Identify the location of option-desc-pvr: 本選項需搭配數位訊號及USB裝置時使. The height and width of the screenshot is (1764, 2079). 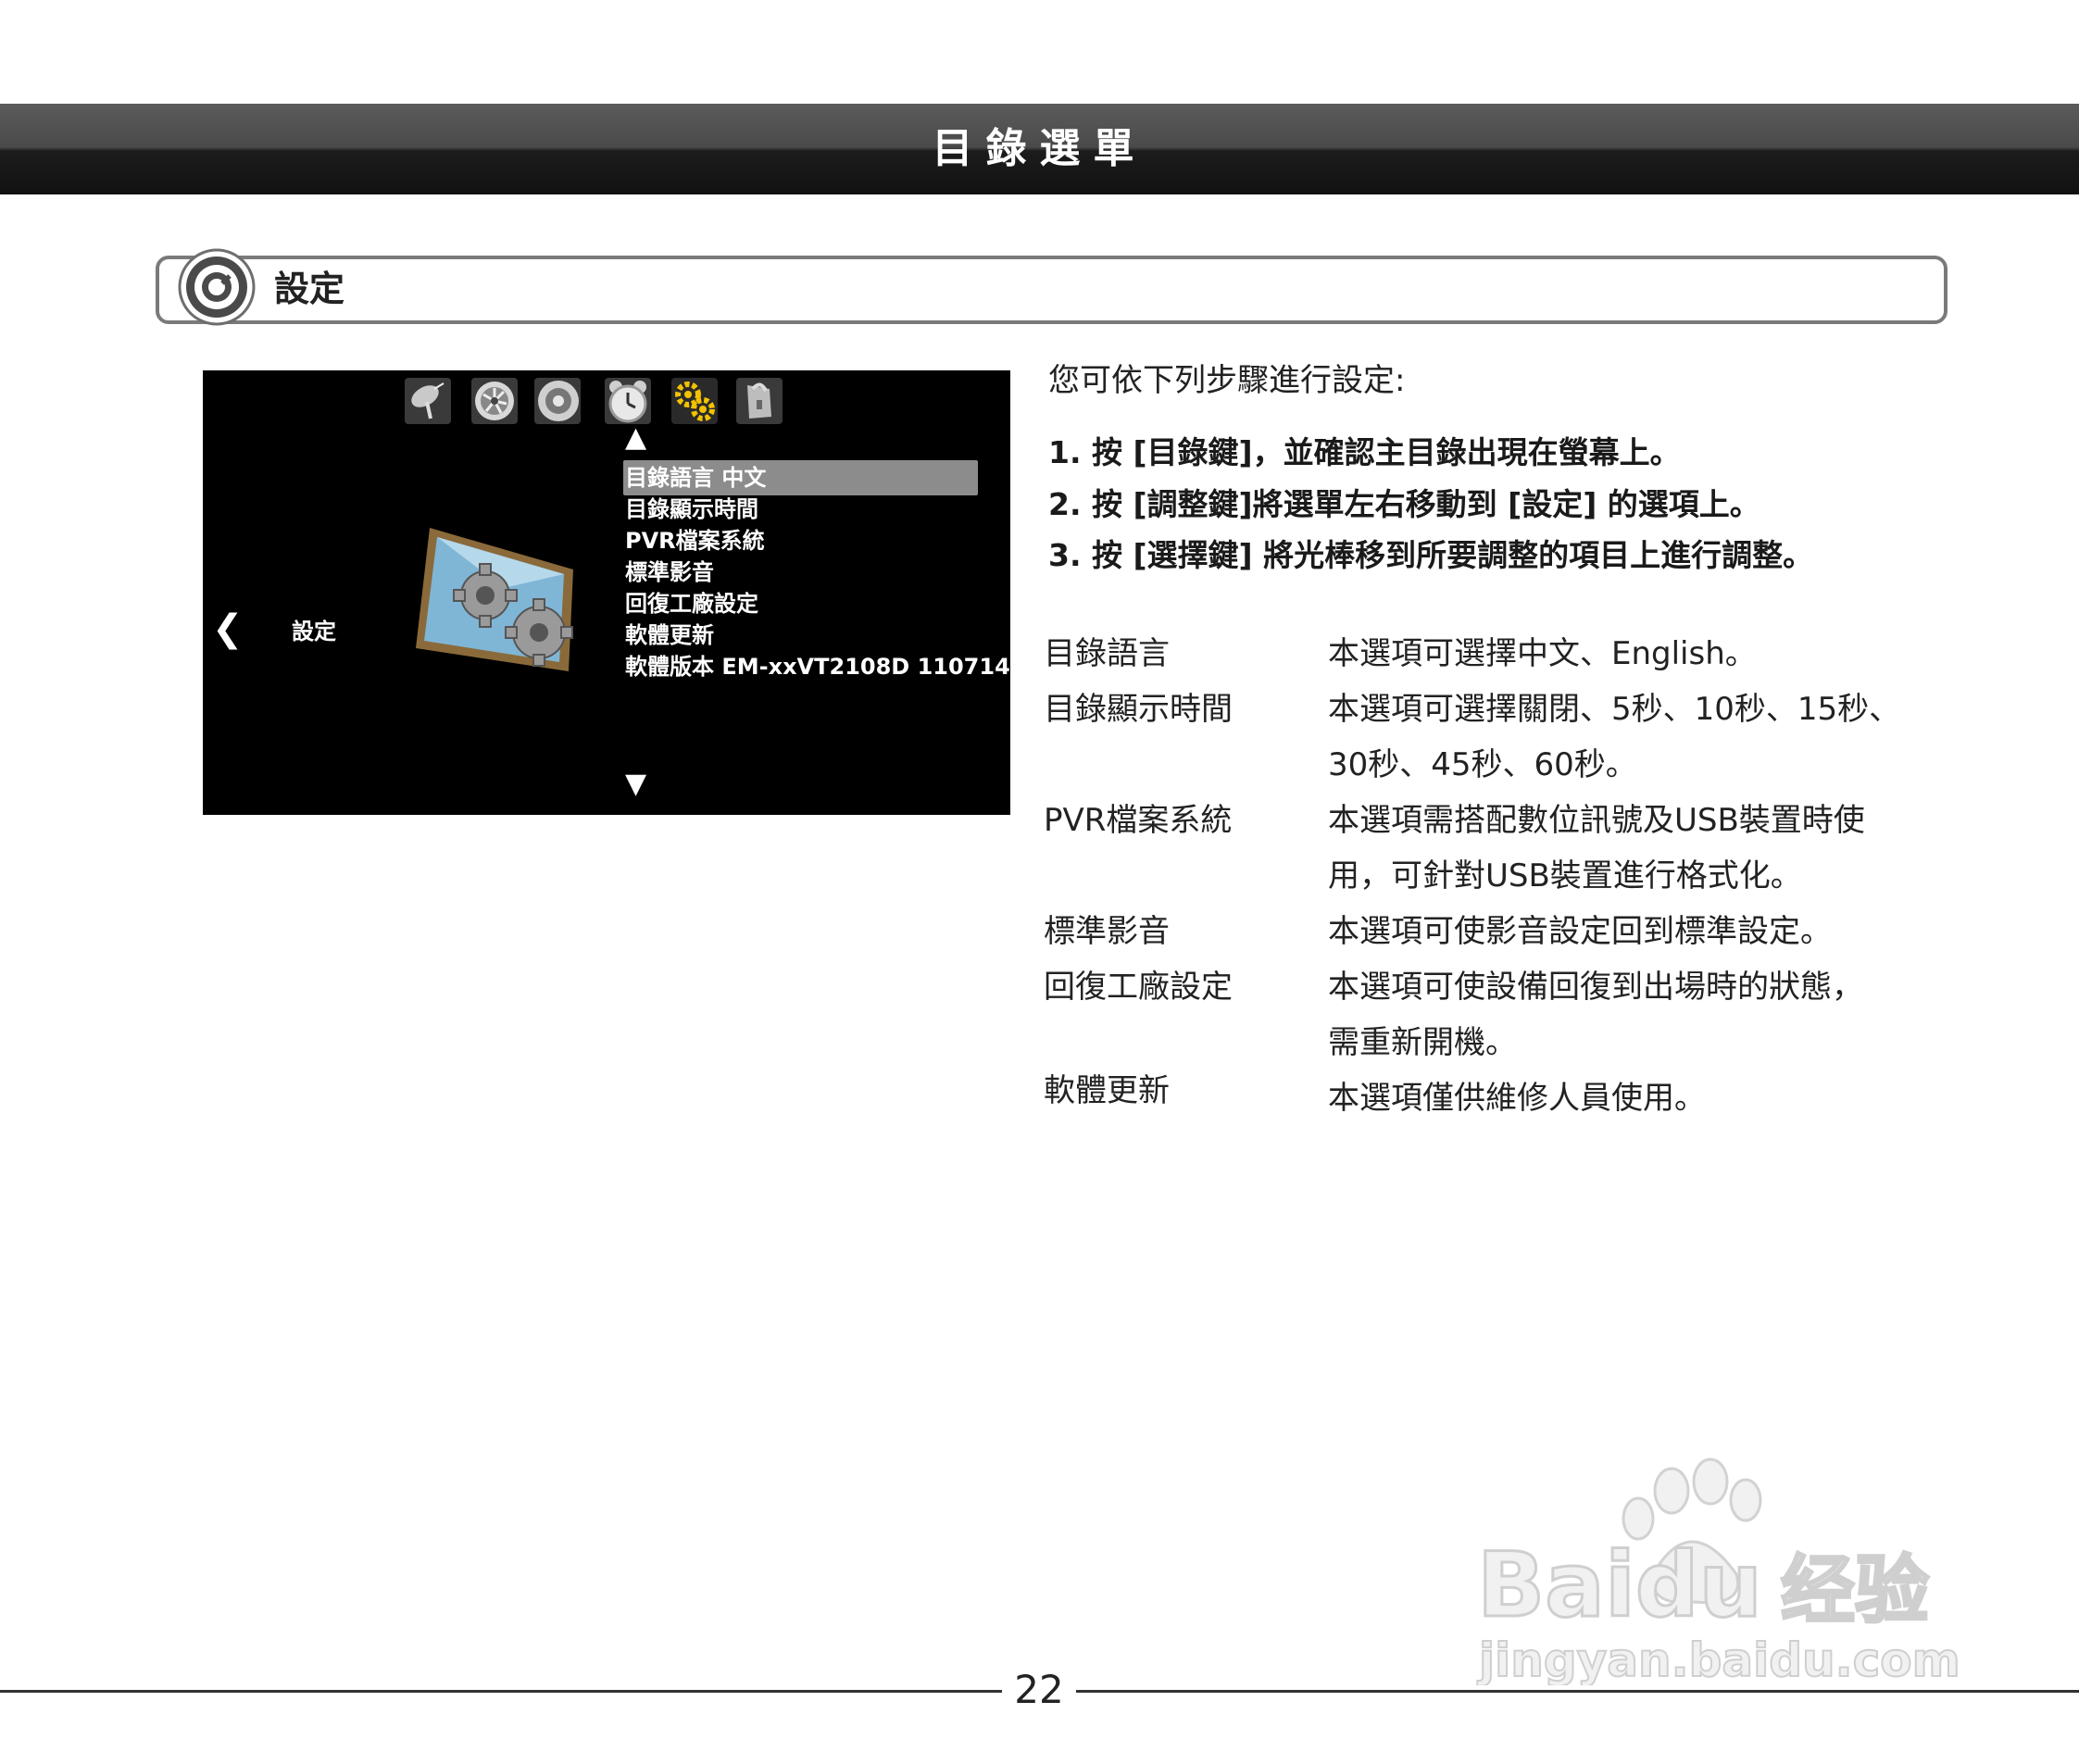
(1596, 820).